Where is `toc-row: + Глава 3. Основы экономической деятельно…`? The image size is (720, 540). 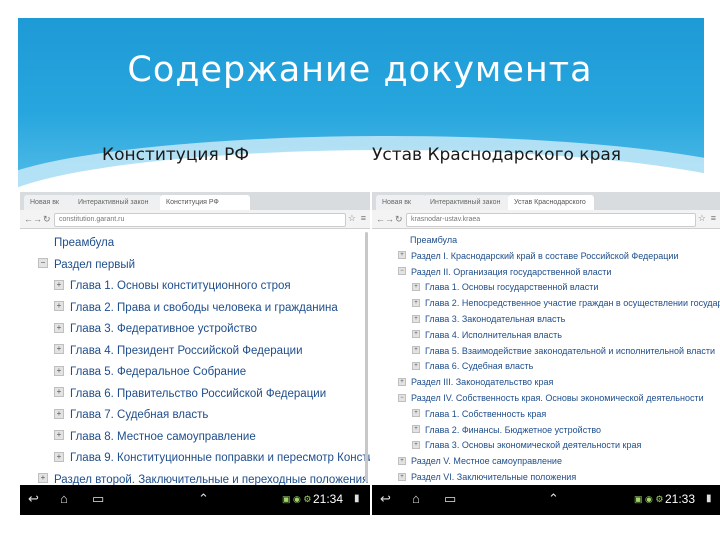
toc-row: + Глава 3. Основы экономической деятельно… is located at coordinates (526, 445).